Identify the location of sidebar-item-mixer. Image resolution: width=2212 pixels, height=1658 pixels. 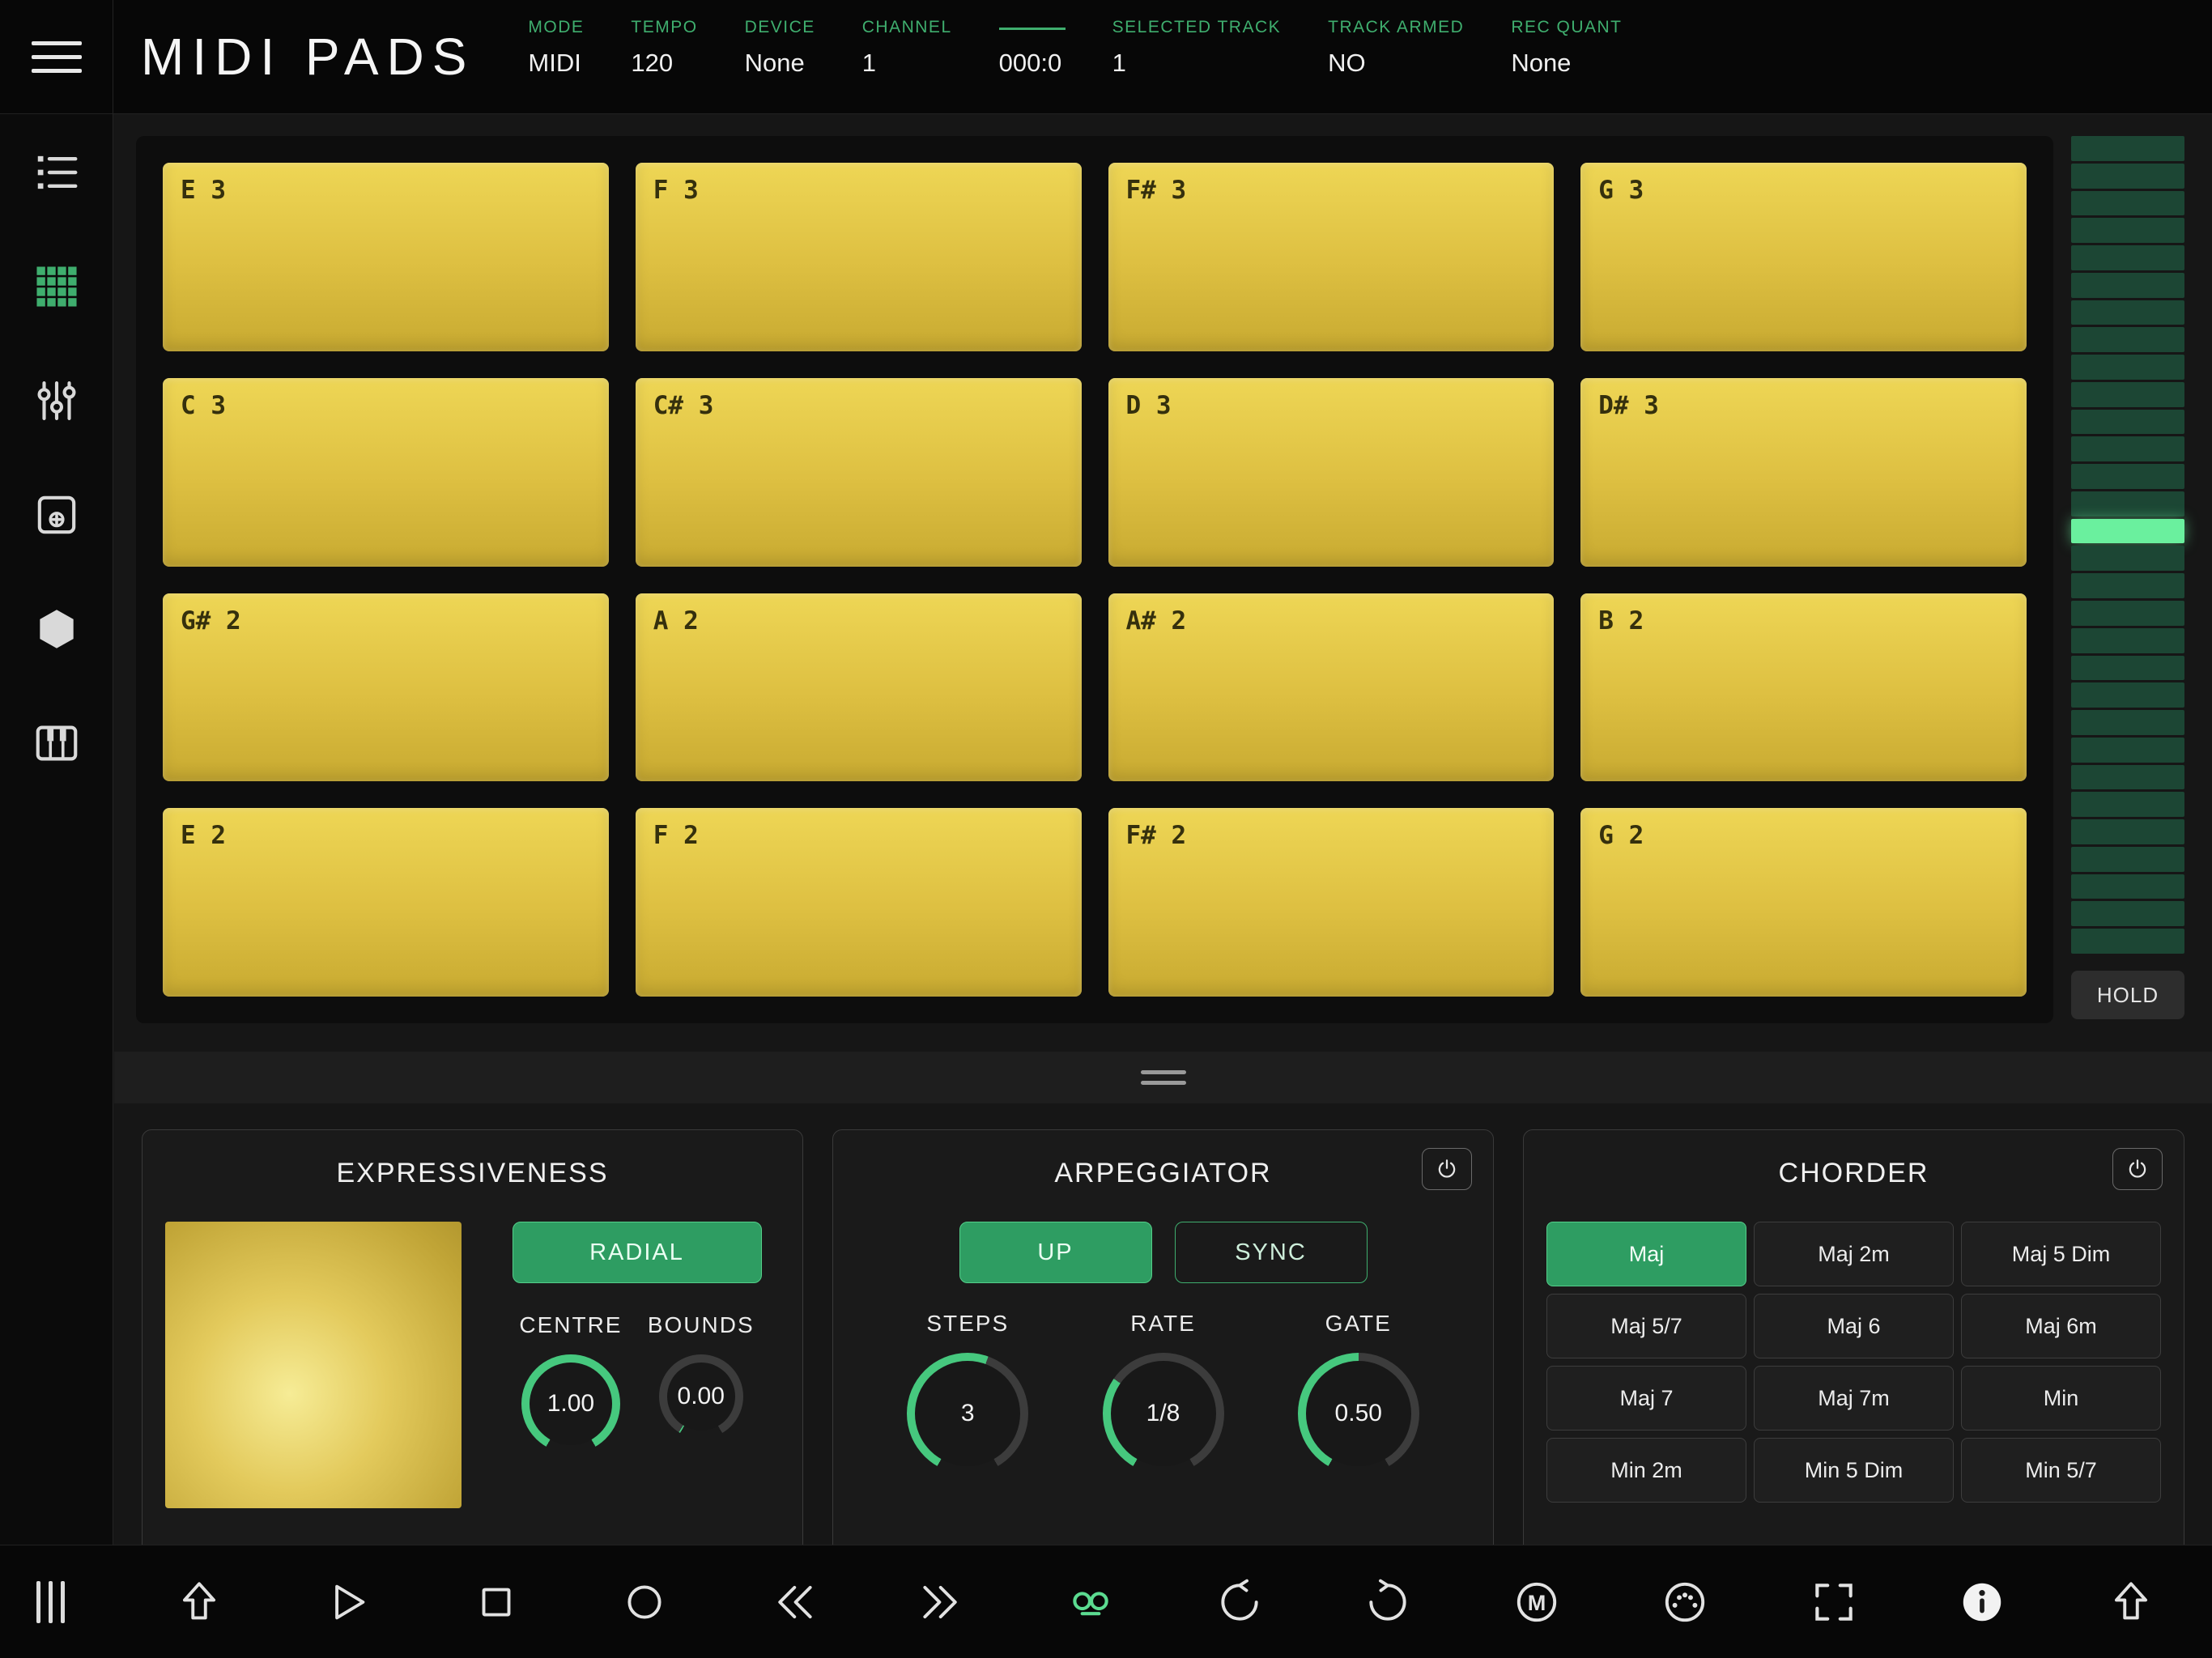
(57, 401).